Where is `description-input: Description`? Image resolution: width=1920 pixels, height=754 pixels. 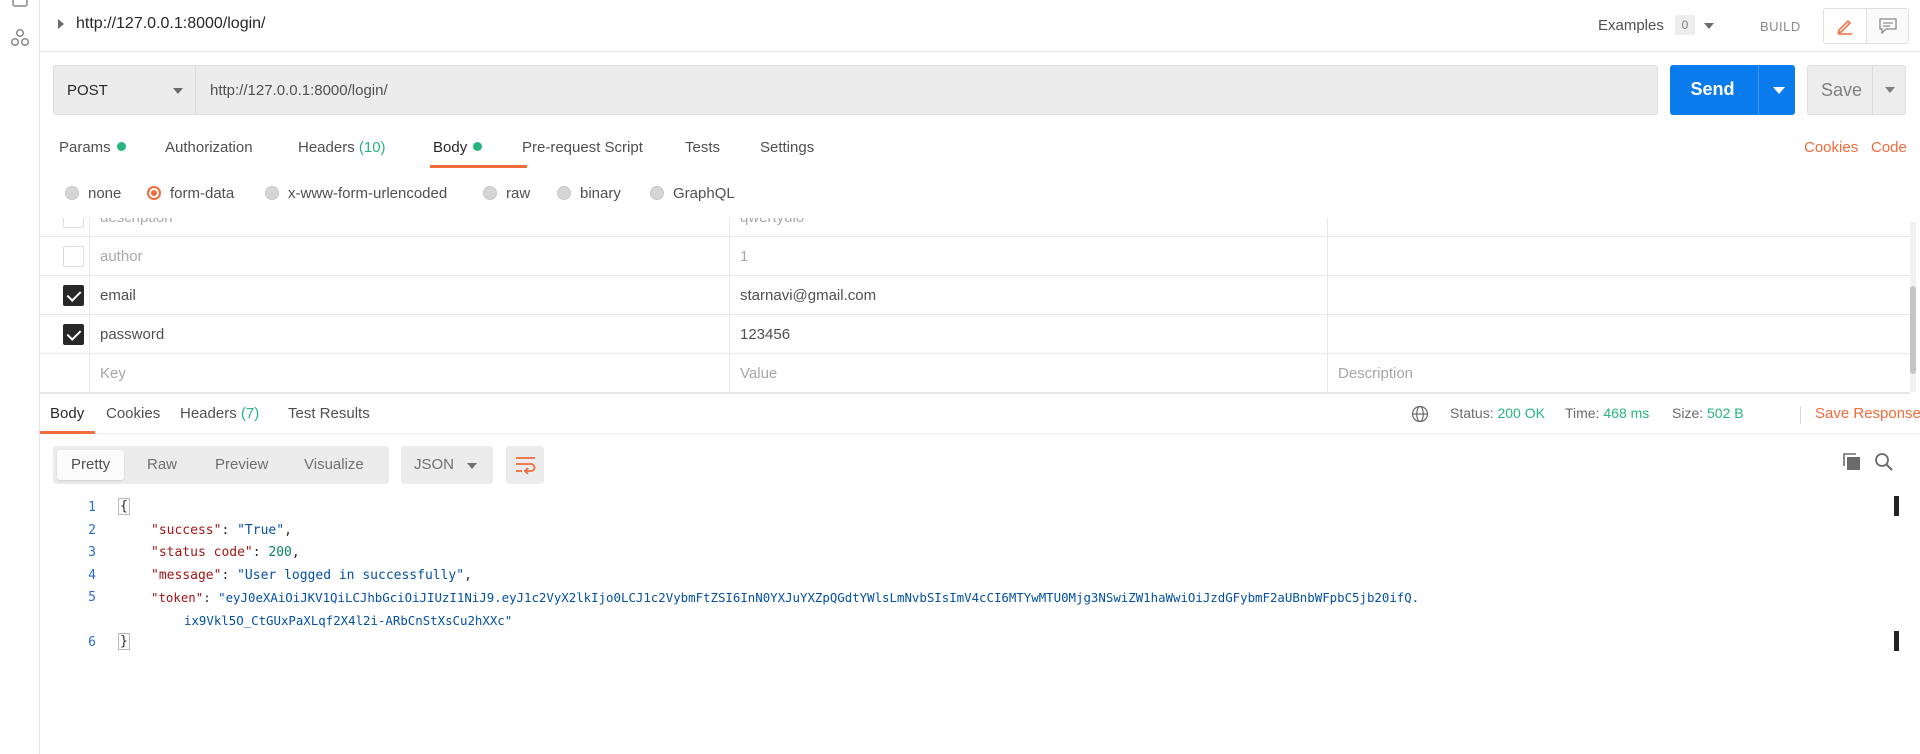 description-input: Description is located at coordinates (1619, 373).